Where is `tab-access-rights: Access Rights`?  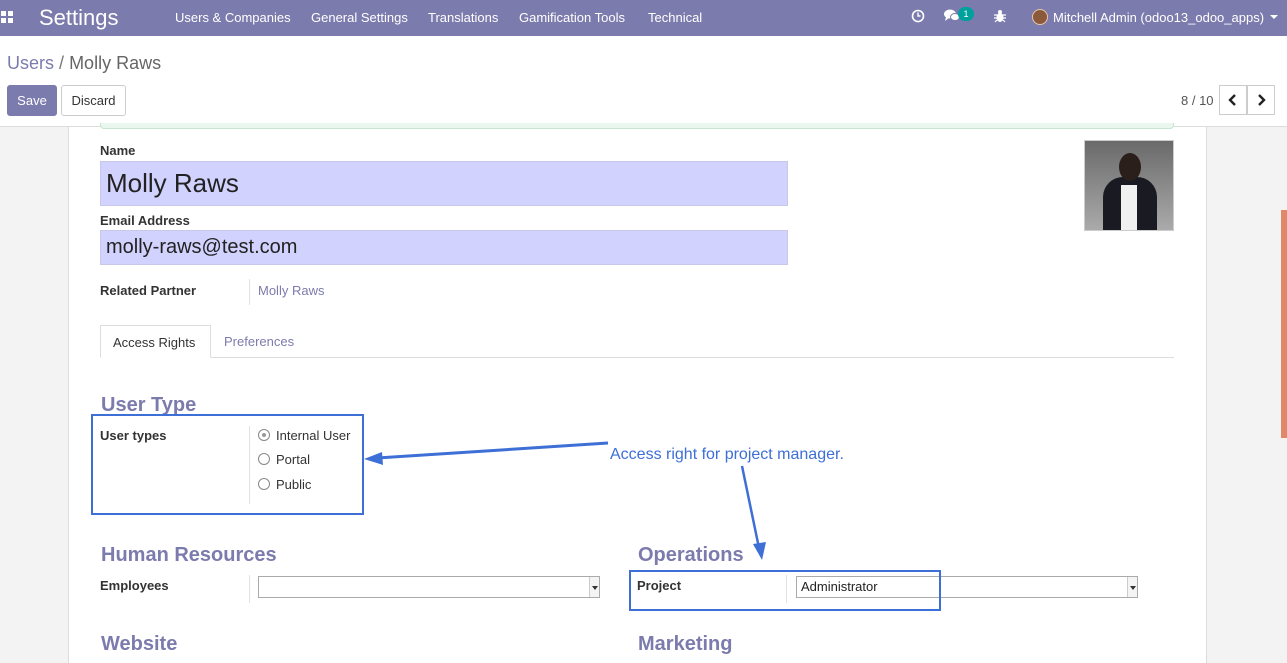
tab-access-rights: Access Rights is located at coordinates (155, 341).